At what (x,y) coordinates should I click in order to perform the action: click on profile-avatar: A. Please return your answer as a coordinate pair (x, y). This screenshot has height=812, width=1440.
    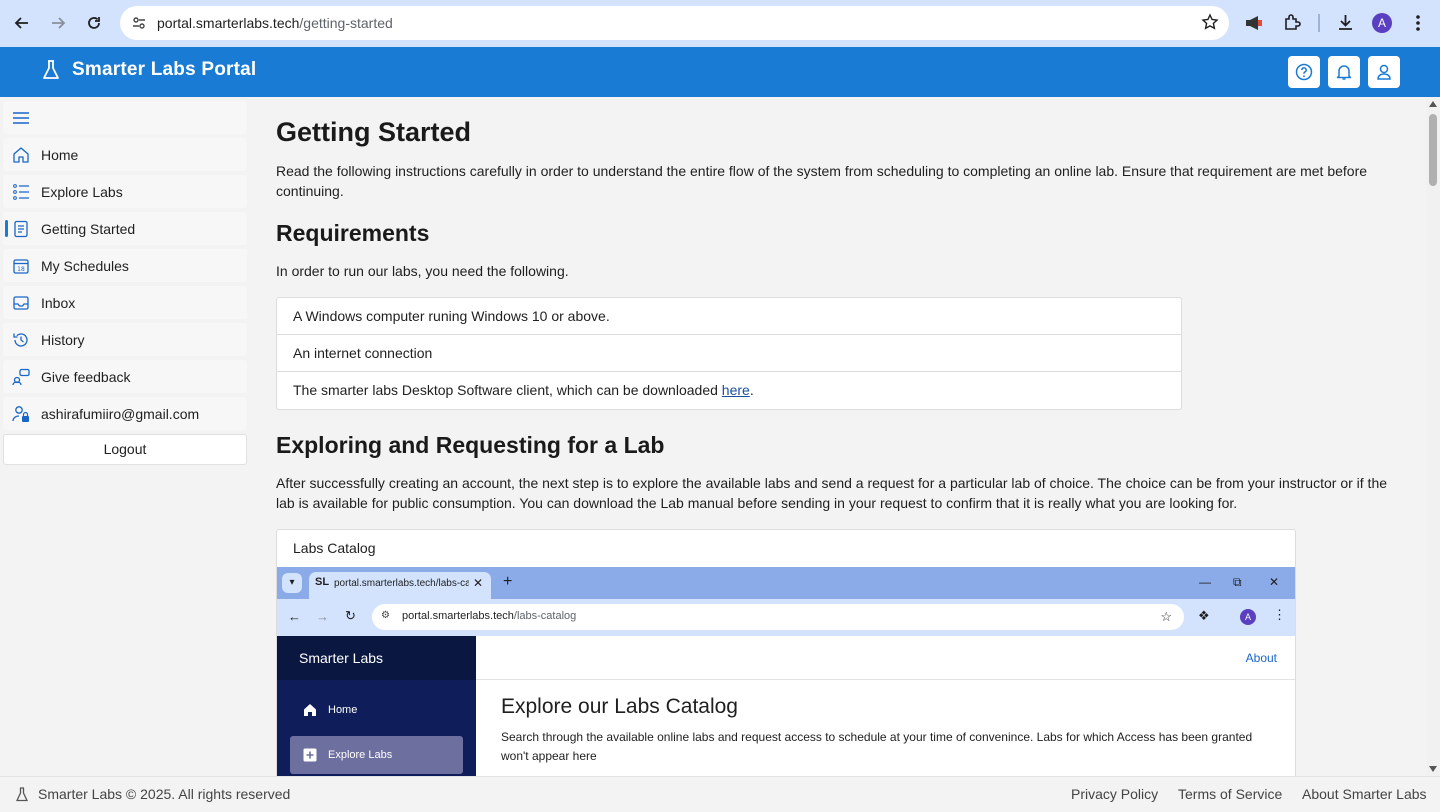
    Looking at the image, I should click on (1382, 23).